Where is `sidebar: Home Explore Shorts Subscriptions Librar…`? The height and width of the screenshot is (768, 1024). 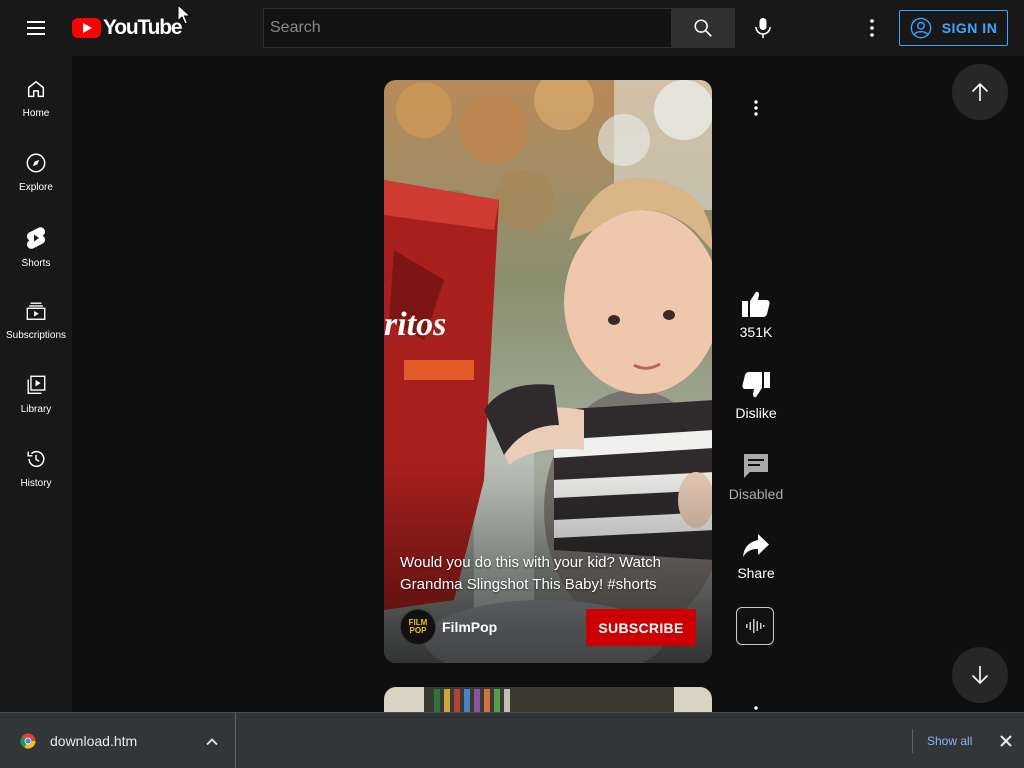
sidebar: Home Explore Shorts Subscriptions Librar… is located at coordinates (36, 384).